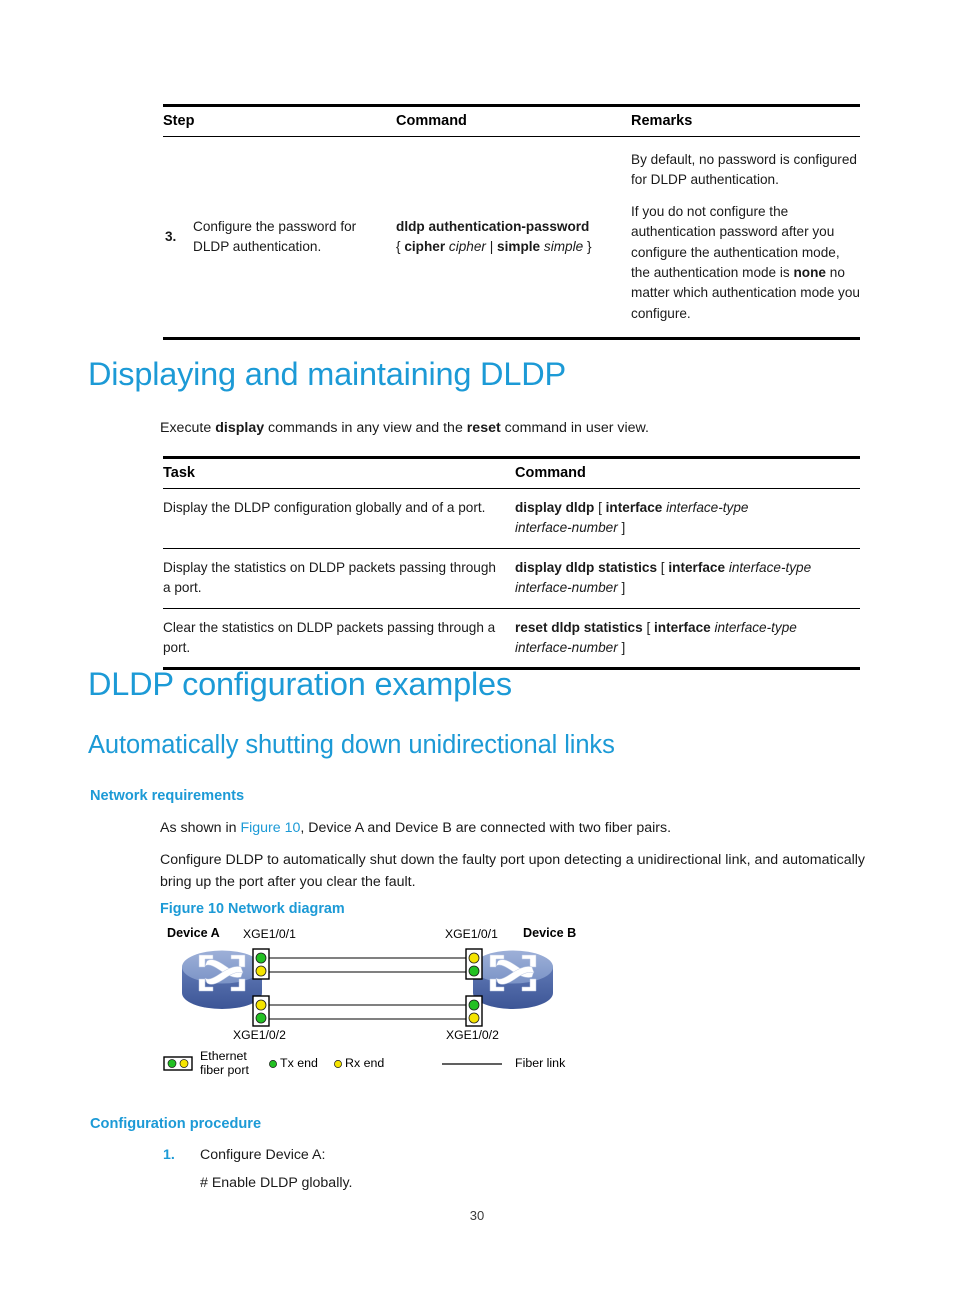 The height and width of the screenshot is (1296, 954). I want to click on legend-eth-line1: Ethernet, so click(223, 1056).